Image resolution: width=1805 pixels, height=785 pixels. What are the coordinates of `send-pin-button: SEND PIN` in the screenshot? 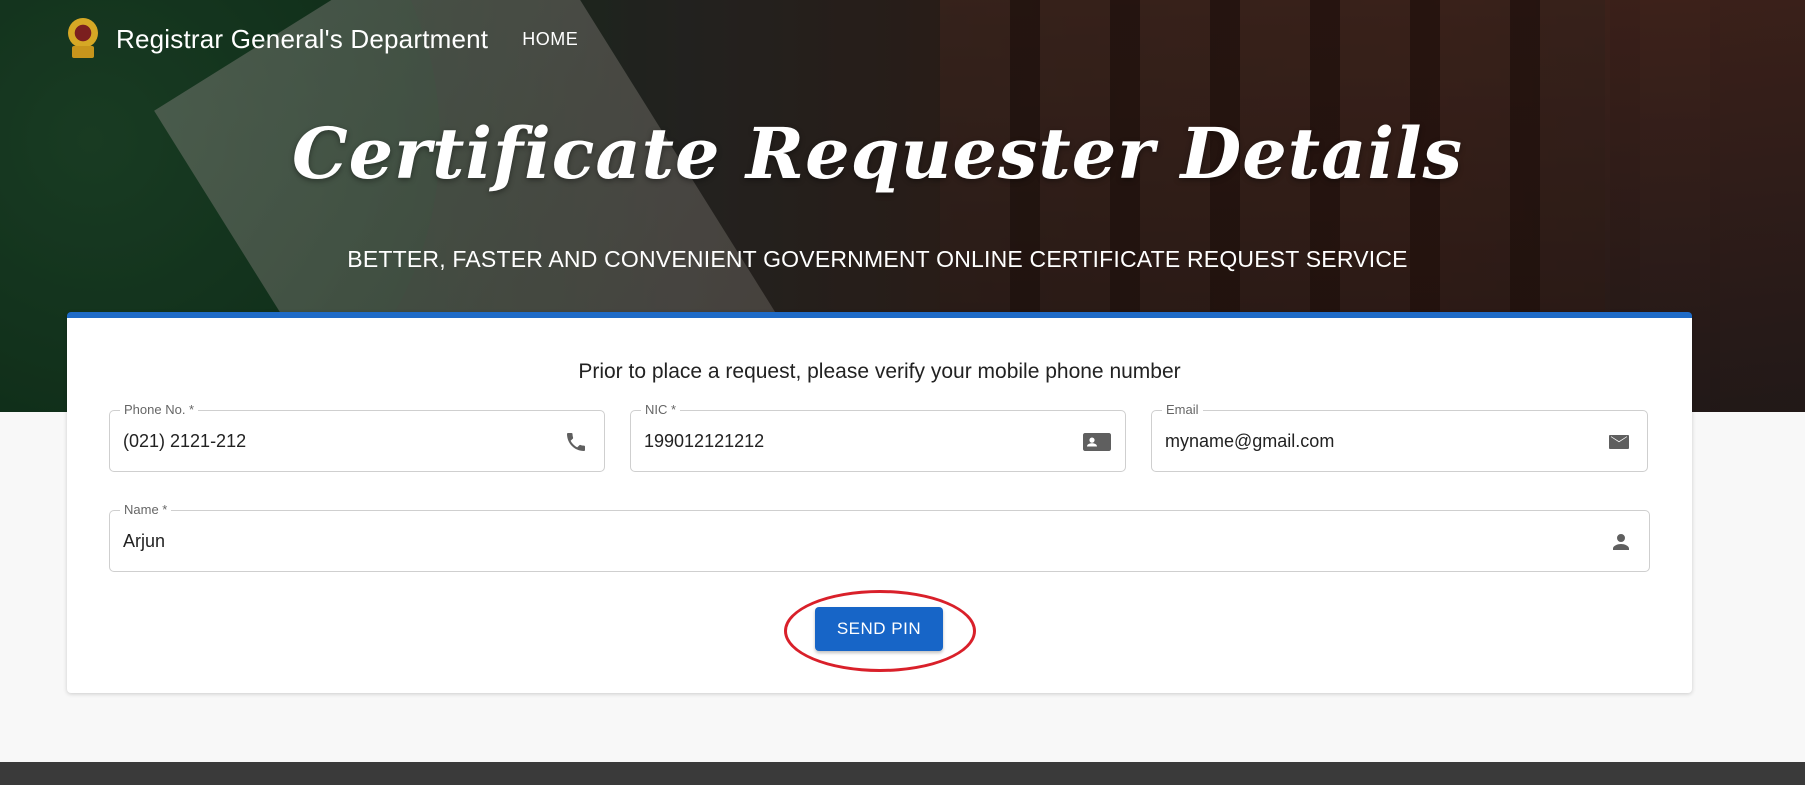 It's located at (879, 629).